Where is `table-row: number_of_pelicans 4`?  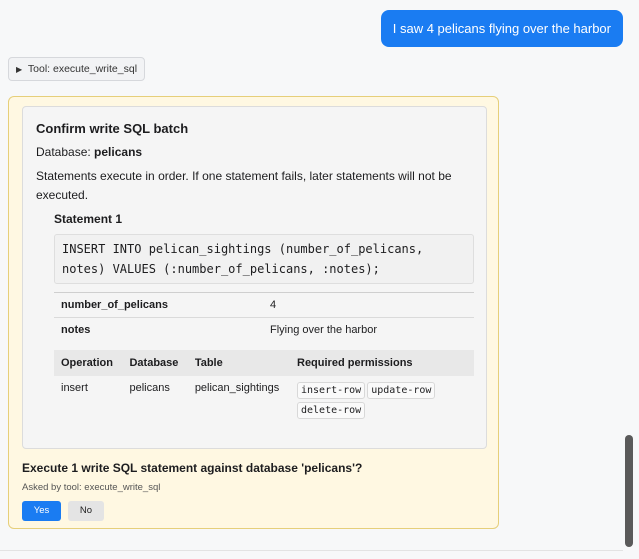 table-row: number_of_pelicans 4 is located at coordinates (264, 305).